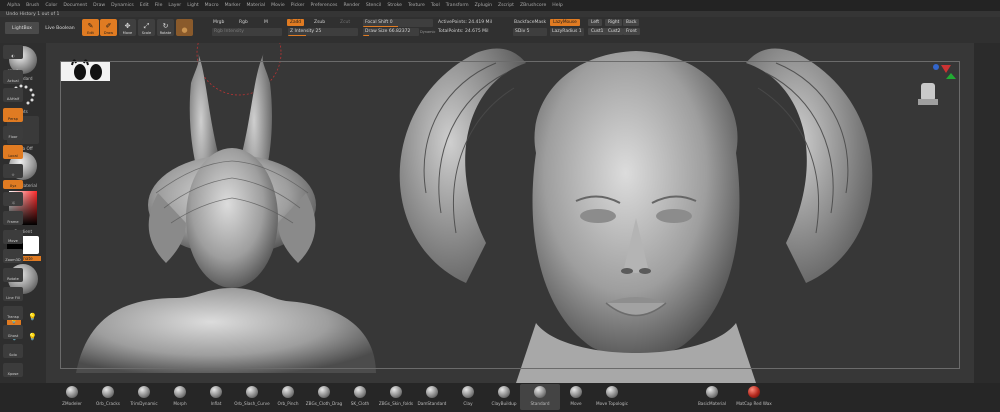  I want to click on menu-document: Document, so click(75, 5).